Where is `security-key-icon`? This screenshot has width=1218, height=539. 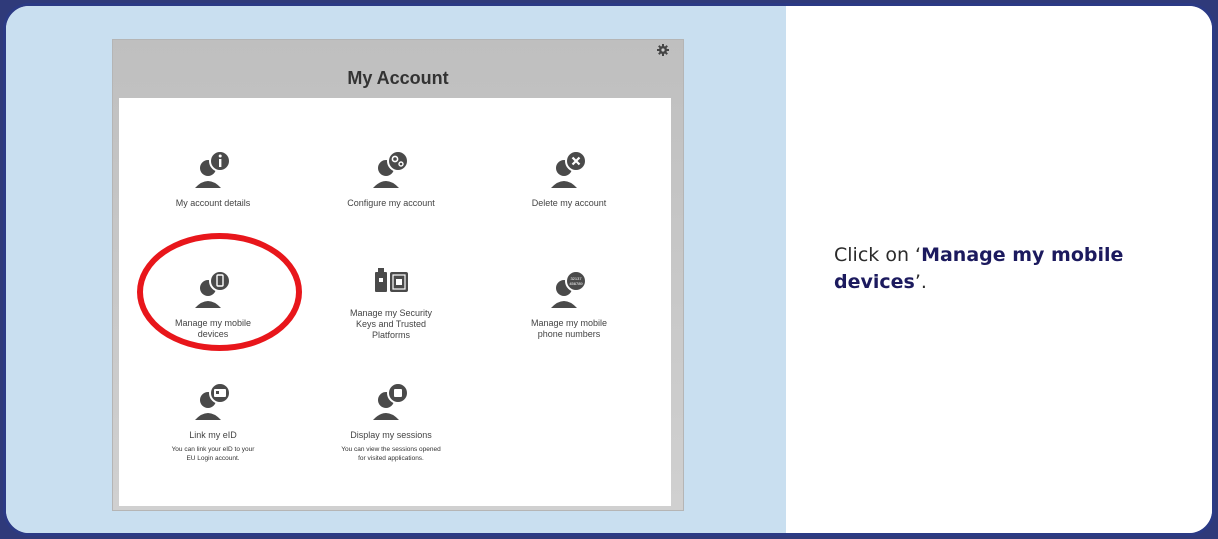
security-key-icon is located at coordinates (391, 280).